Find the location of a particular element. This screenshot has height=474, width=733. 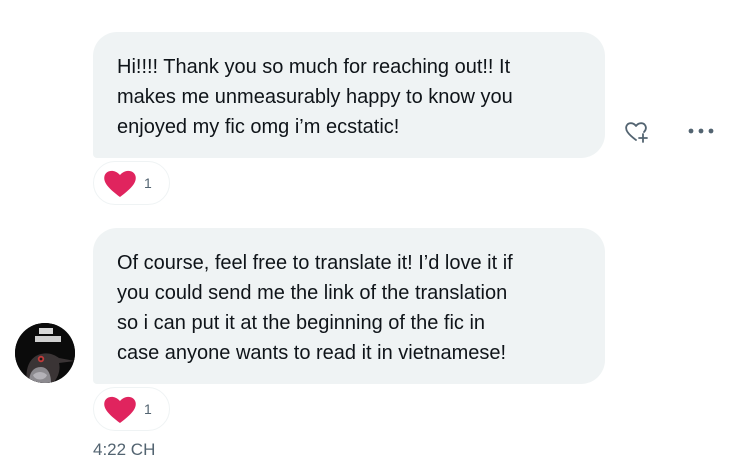

message-text-line: makes me unmeasurably happy to know you is located at coordinates (315, 97).